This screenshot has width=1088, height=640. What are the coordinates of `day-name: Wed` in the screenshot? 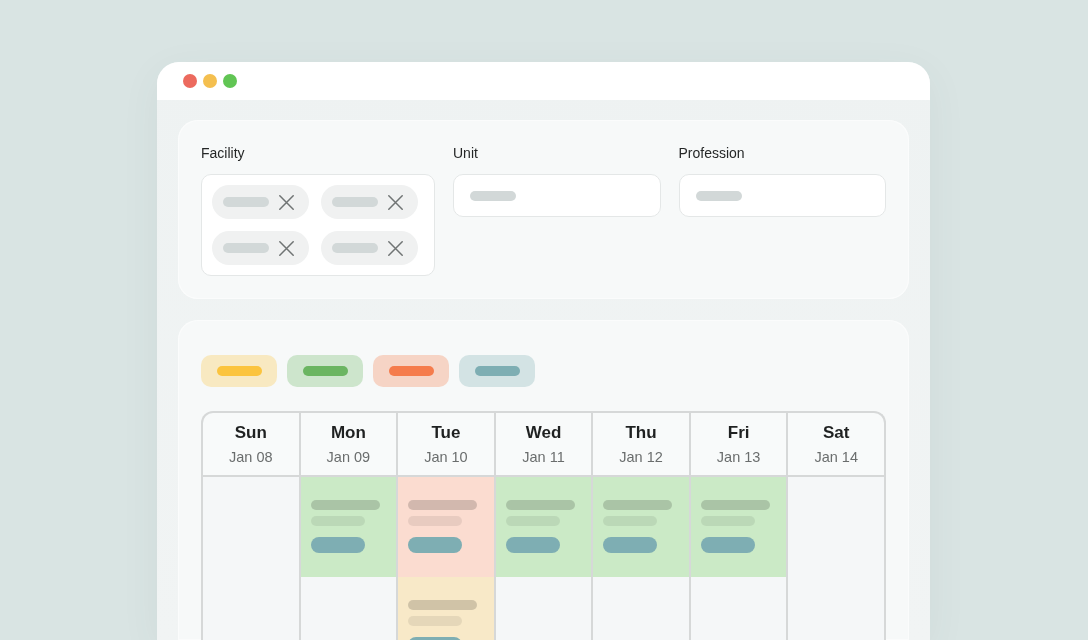 It's located at (543, 433).